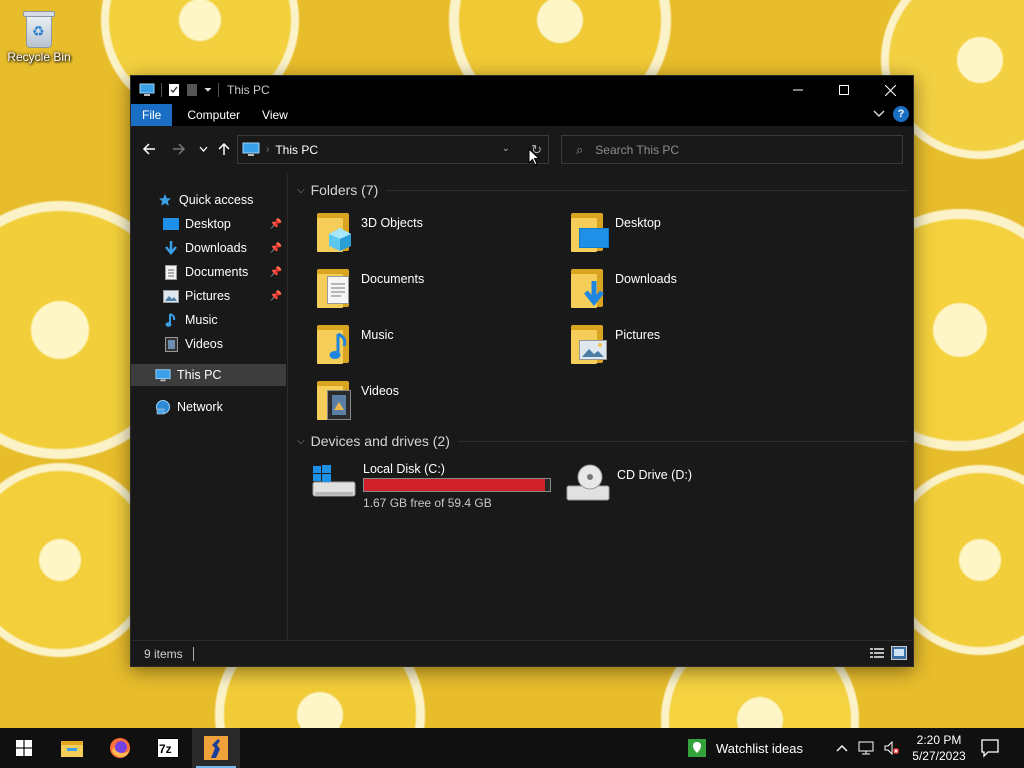 The image size is (1024, 768). I want to click on watchlist-label: Watchlist ideas, so click(759, 748).